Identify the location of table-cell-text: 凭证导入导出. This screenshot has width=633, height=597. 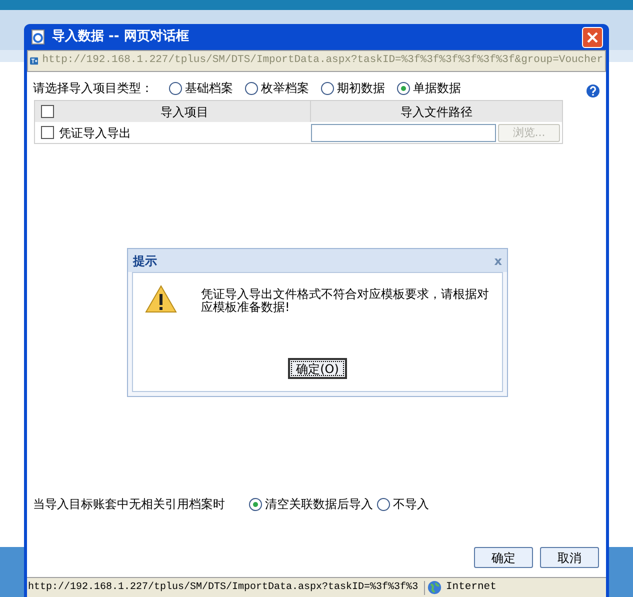
(95, 133).